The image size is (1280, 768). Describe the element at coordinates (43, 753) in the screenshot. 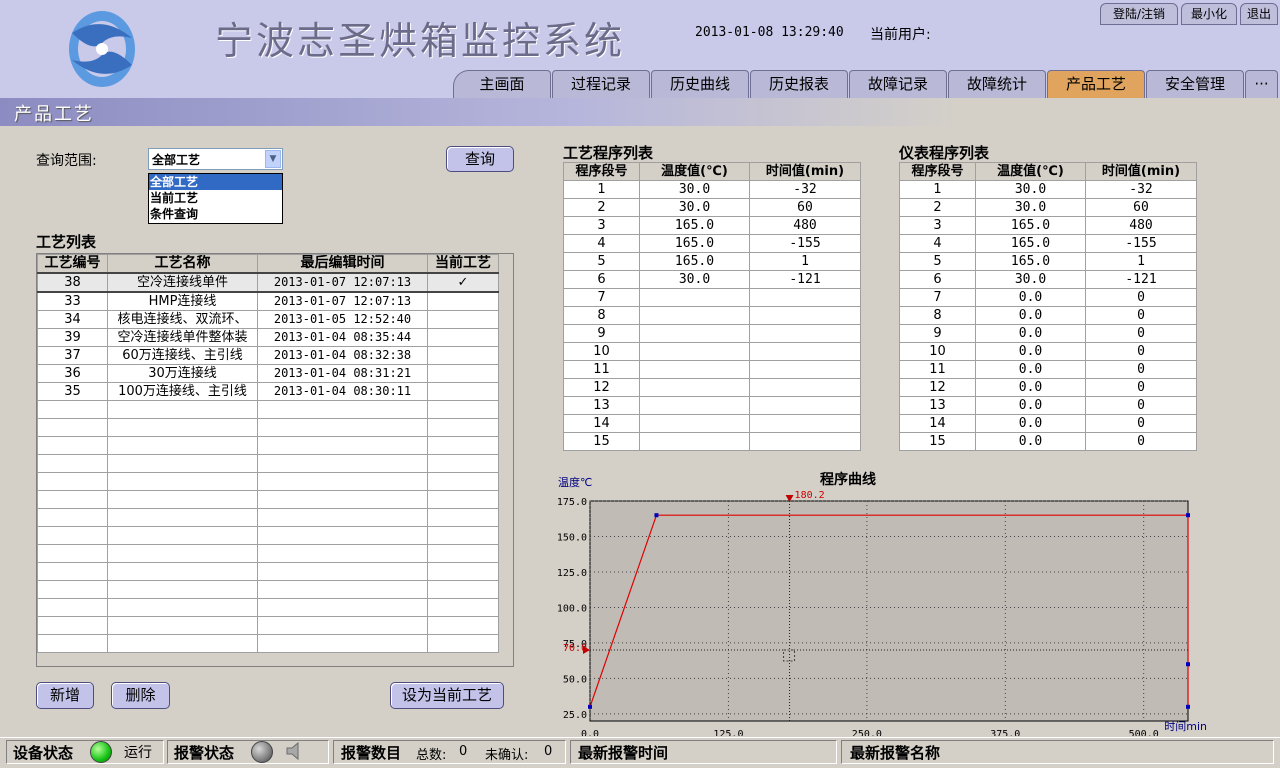

I see `device-status-label: 设备状态` at that location.